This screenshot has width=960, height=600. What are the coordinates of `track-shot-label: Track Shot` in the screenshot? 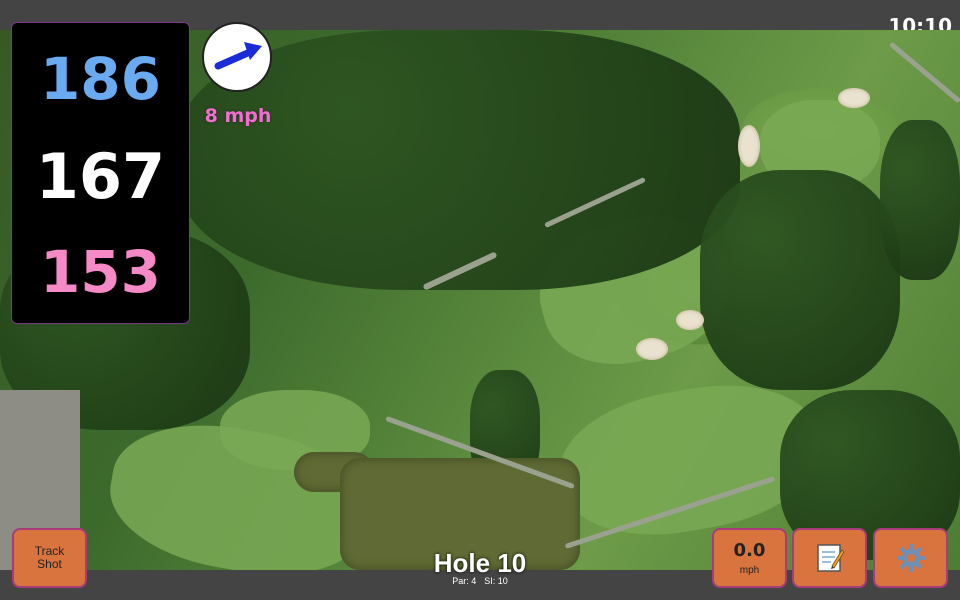 It's located at (49, 557).